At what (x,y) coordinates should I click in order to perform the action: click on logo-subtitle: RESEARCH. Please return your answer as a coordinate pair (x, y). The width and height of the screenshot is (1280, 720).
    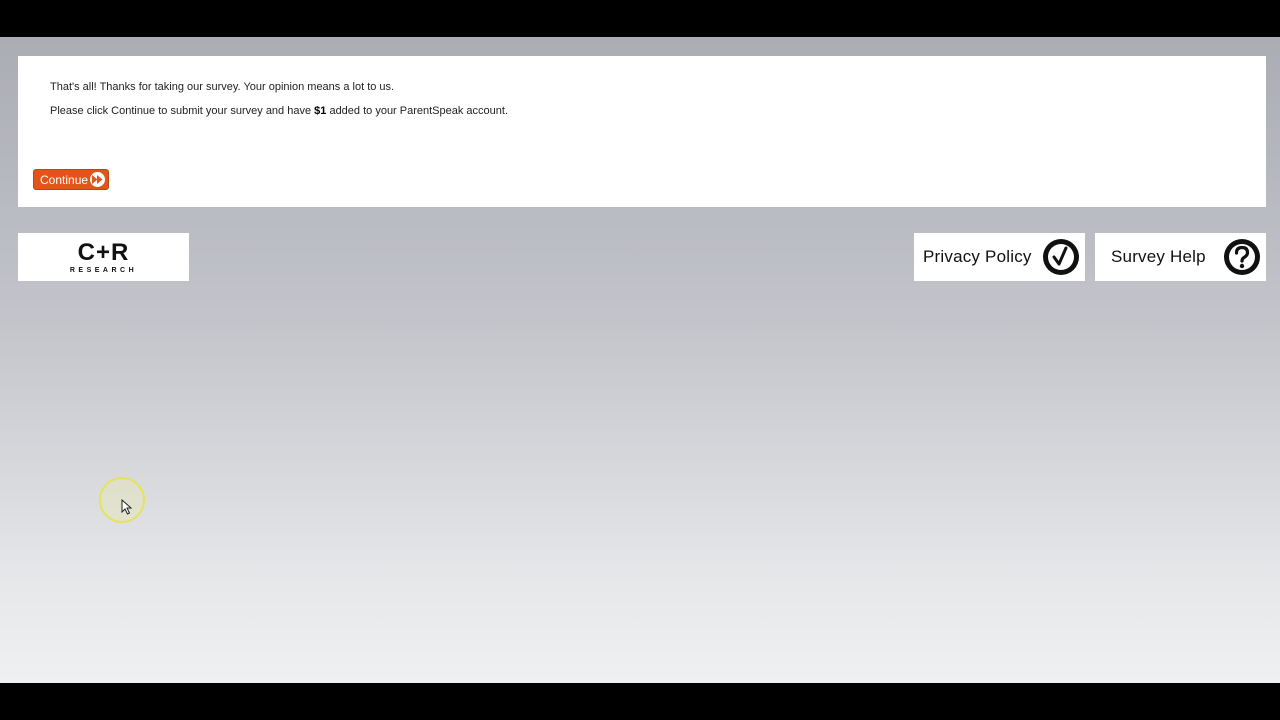
    Looking at the image, I should click on (103, 270).